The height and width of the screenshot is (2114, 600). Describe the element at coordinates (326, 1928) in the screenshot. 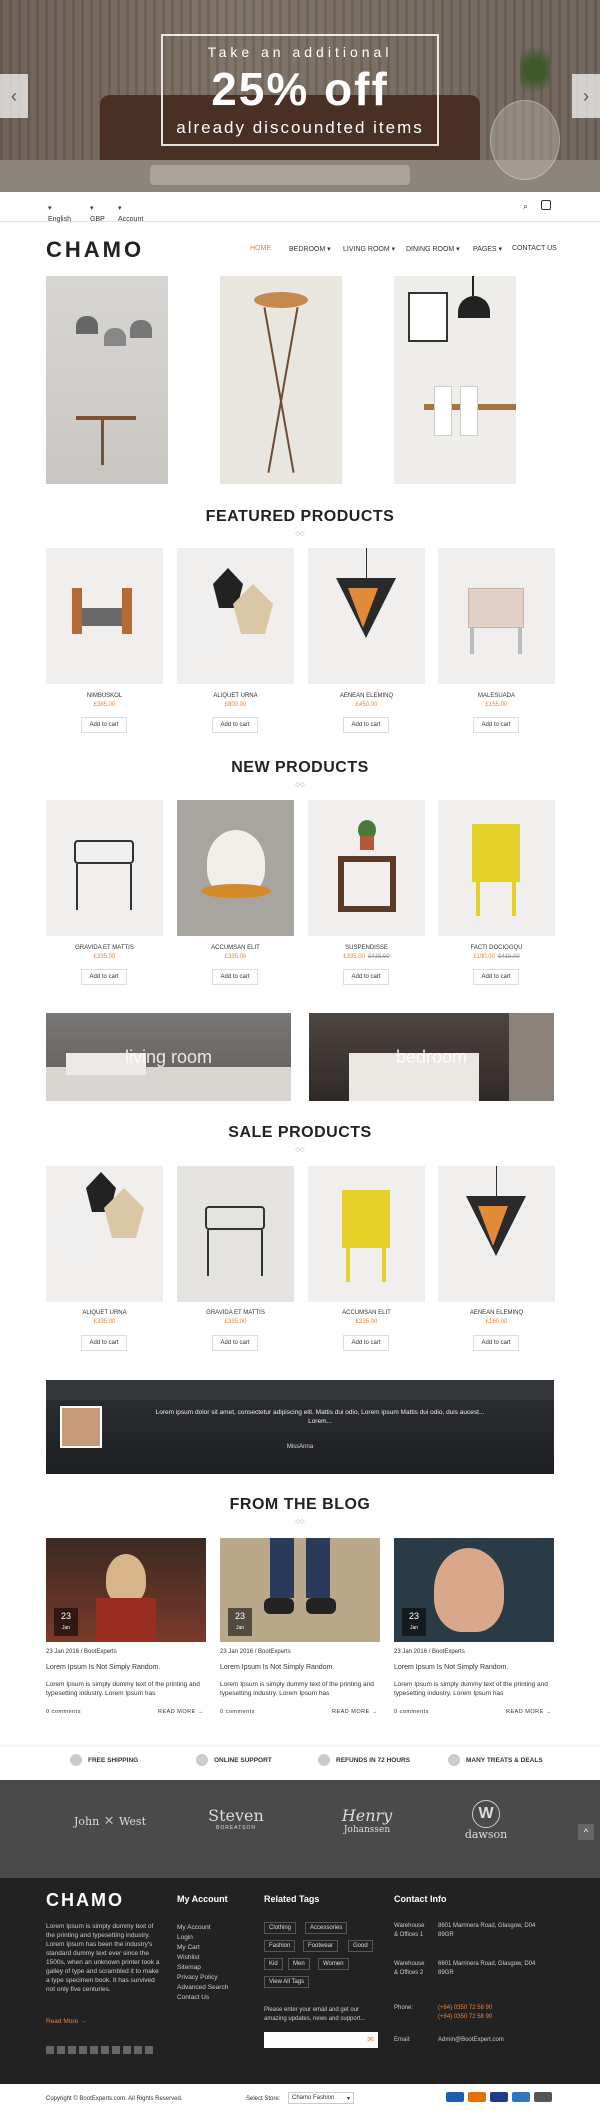

I see `tag-link: Accessories` at that location.